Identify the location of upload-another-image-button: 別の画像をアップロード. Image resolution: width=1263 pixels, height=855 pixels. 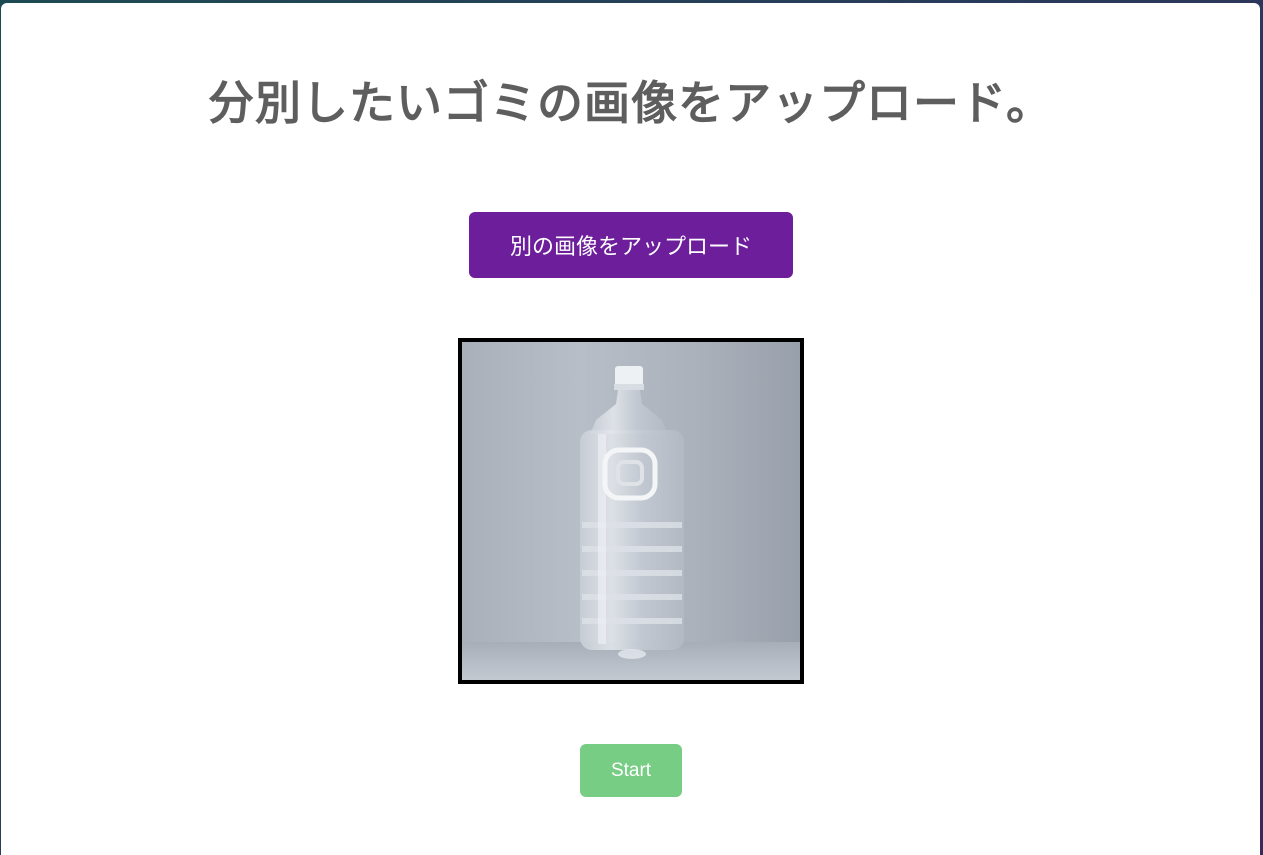
(631, 245).